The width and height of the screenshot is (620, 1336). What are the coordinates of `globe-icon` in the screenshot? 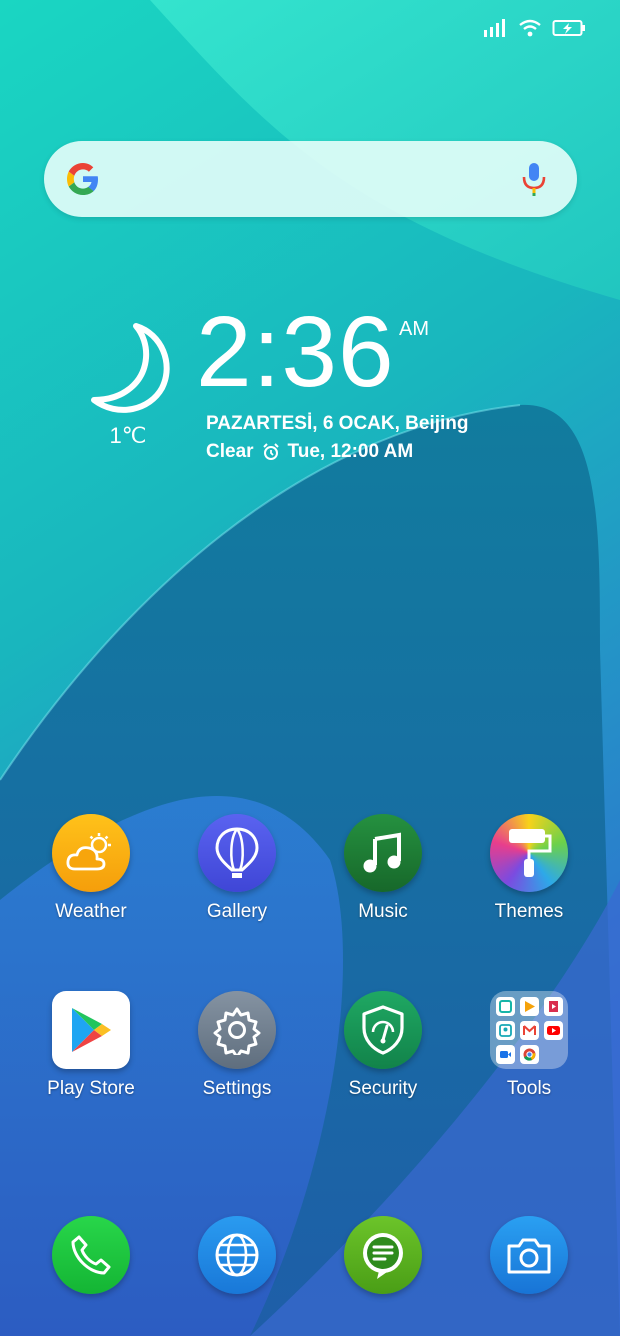 It's located at (237, 1255).